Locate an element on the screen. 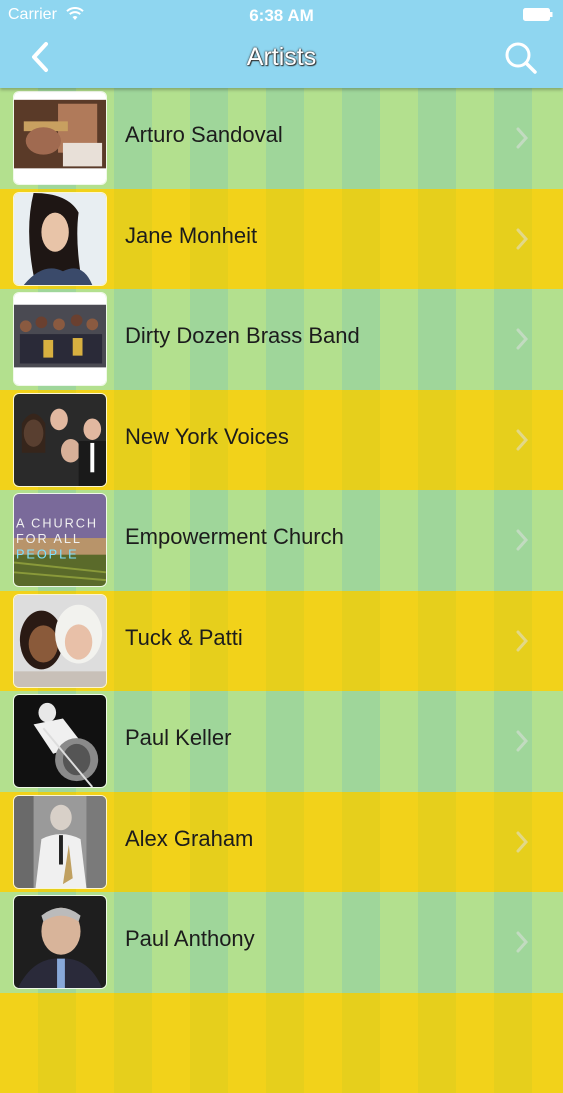 This screenshot has width=563, height=1093. thumb-text-line-3: PEOPLE is located at coordinates (47, 554).